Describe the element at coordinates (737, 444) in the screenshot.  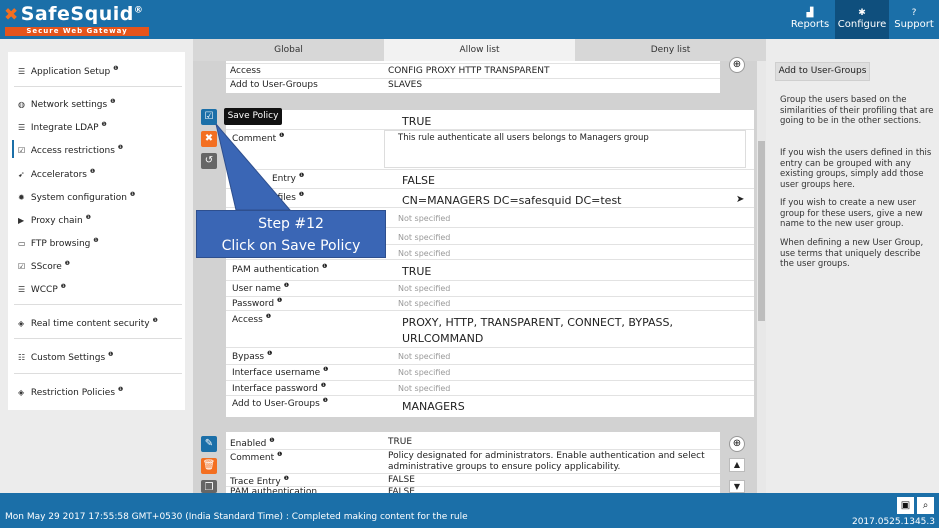
I see `add-circle-icon: ⊕` at that location.